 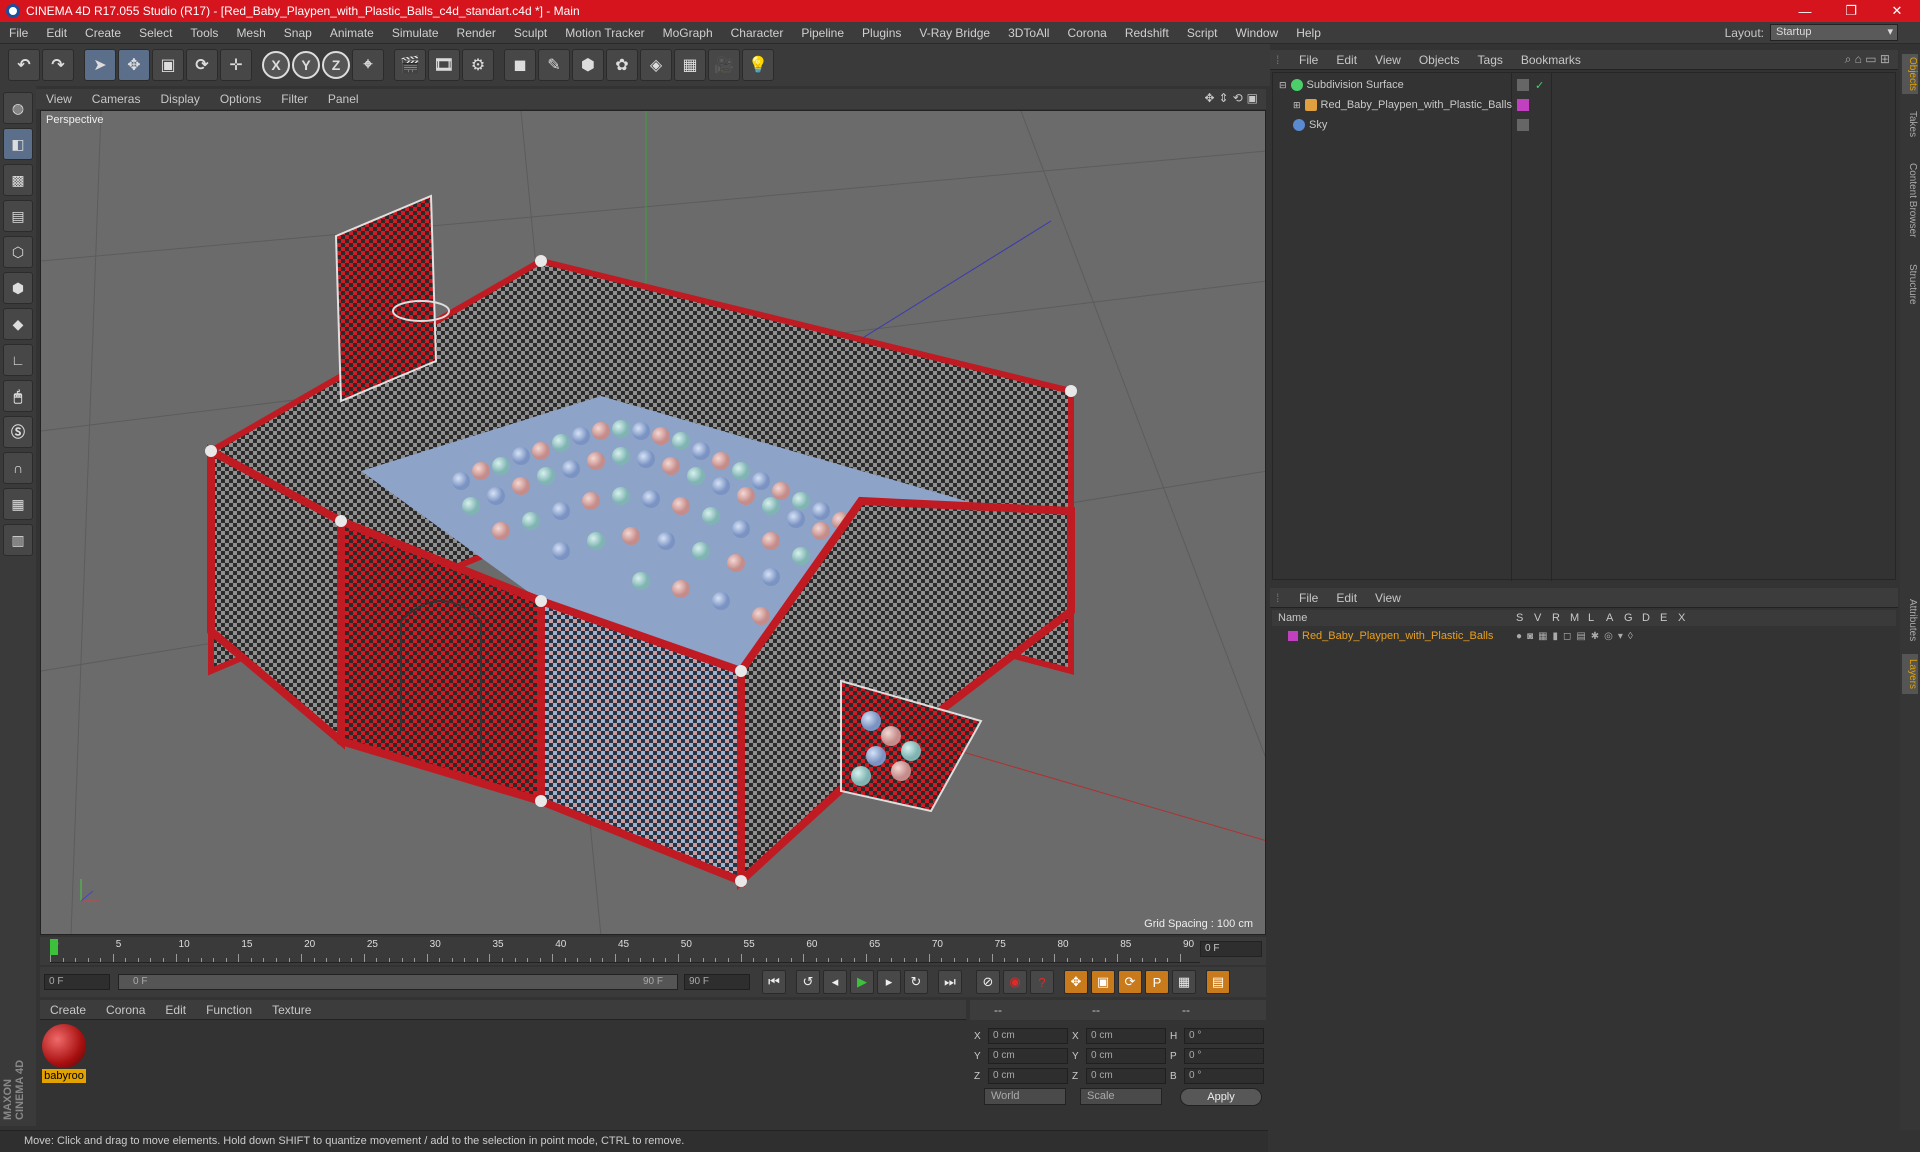 I want to click on menu-plugins: Plugins, so click(x=881, y=33).